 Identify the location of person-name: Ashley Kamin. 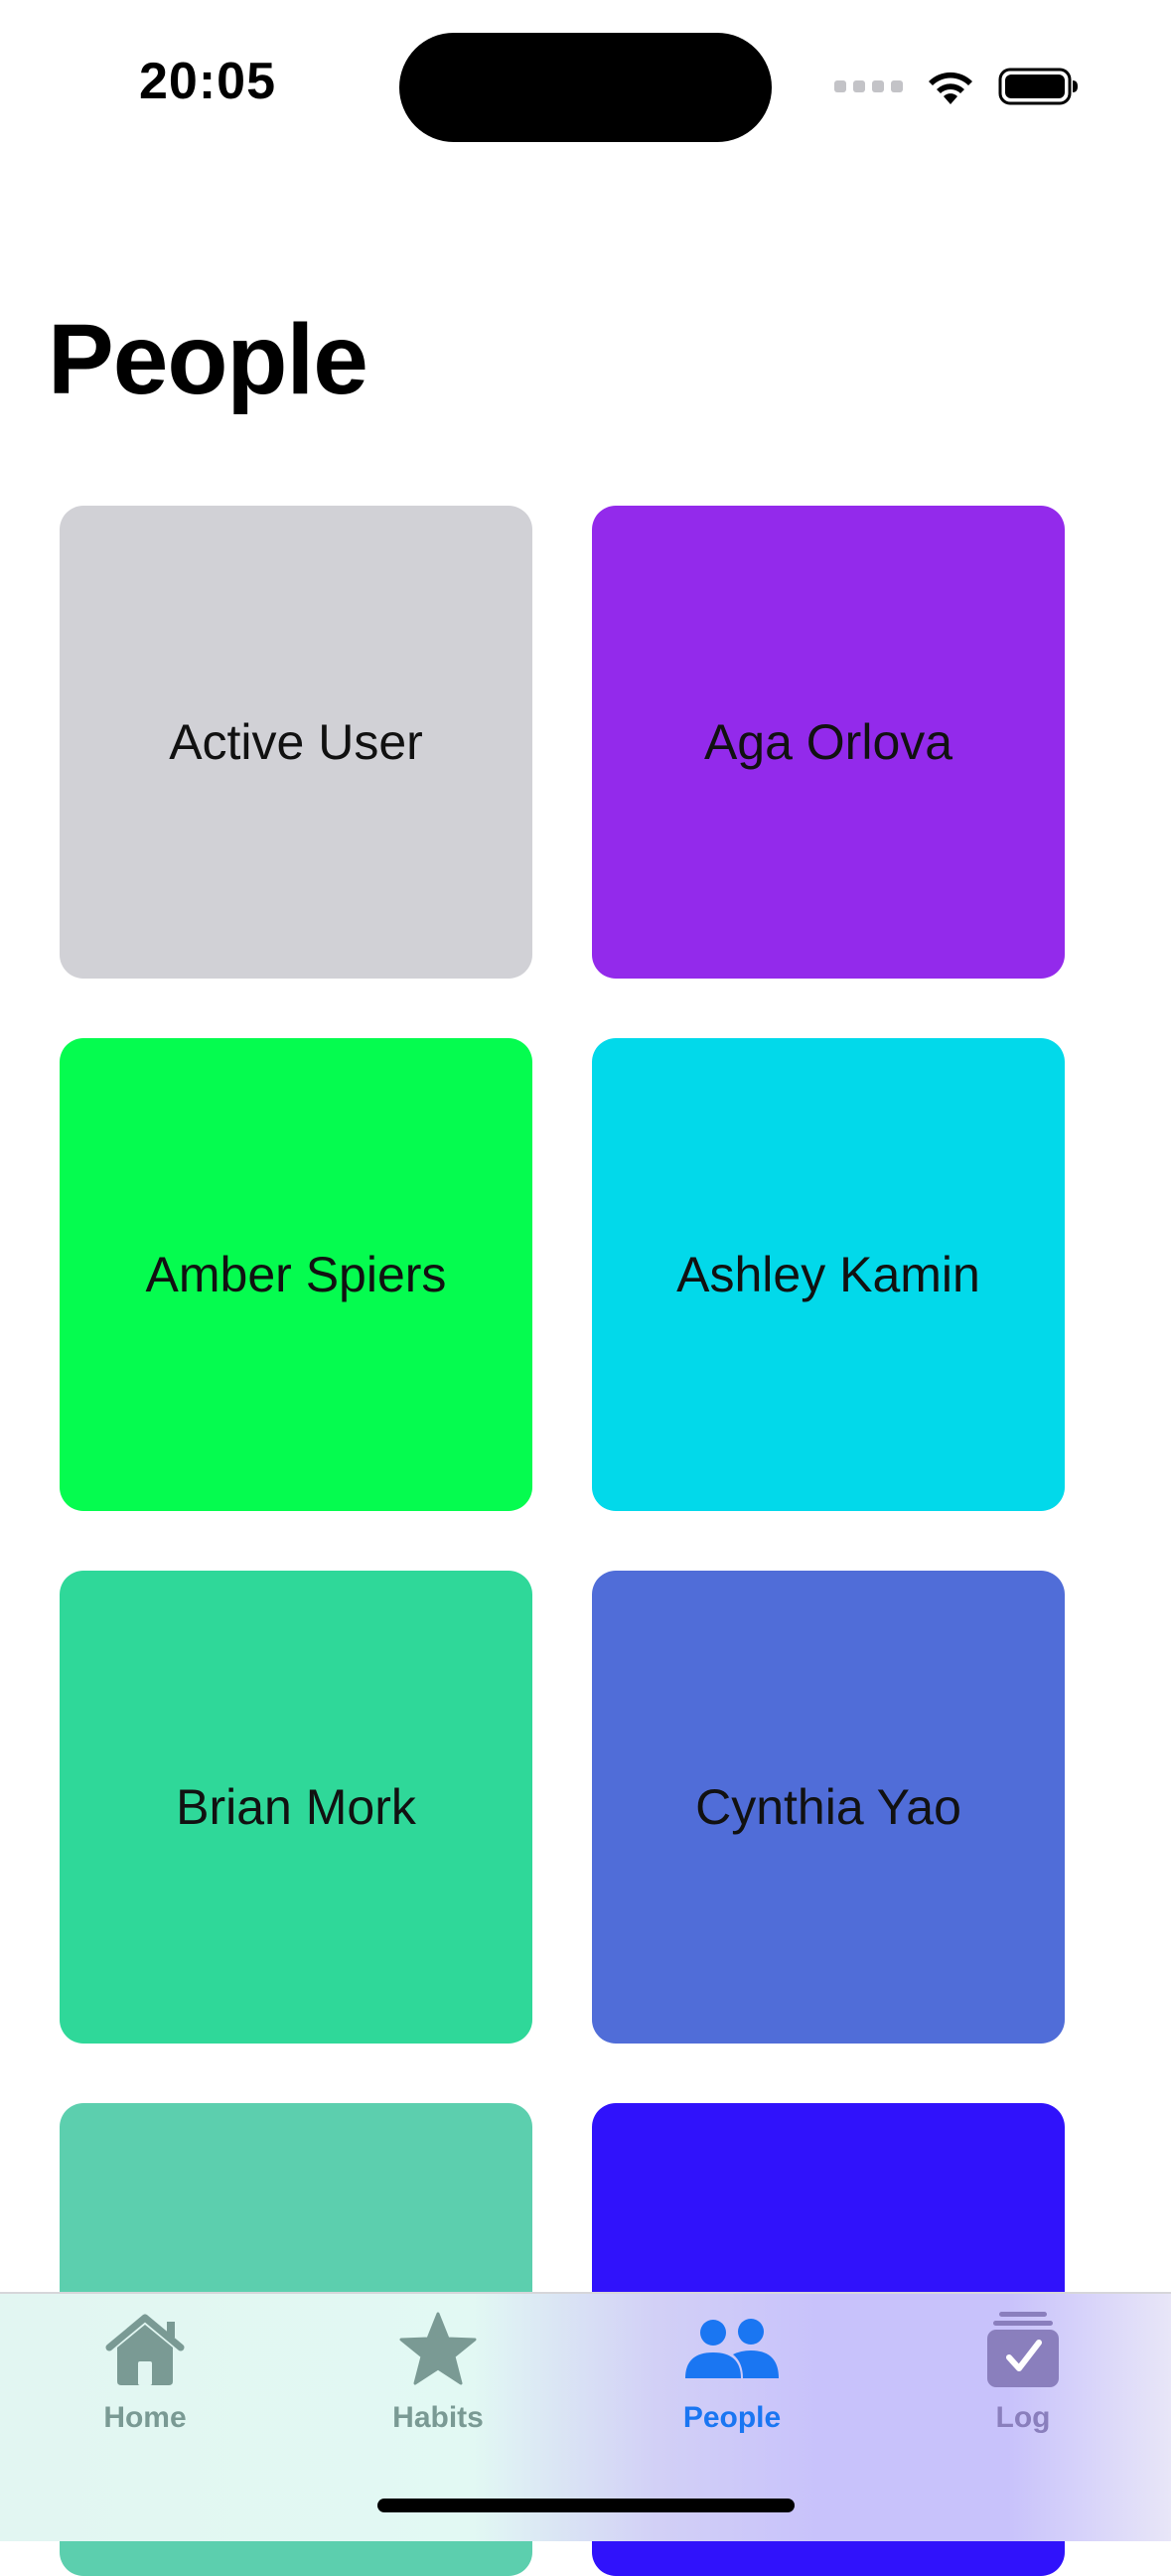
(828, 1274).